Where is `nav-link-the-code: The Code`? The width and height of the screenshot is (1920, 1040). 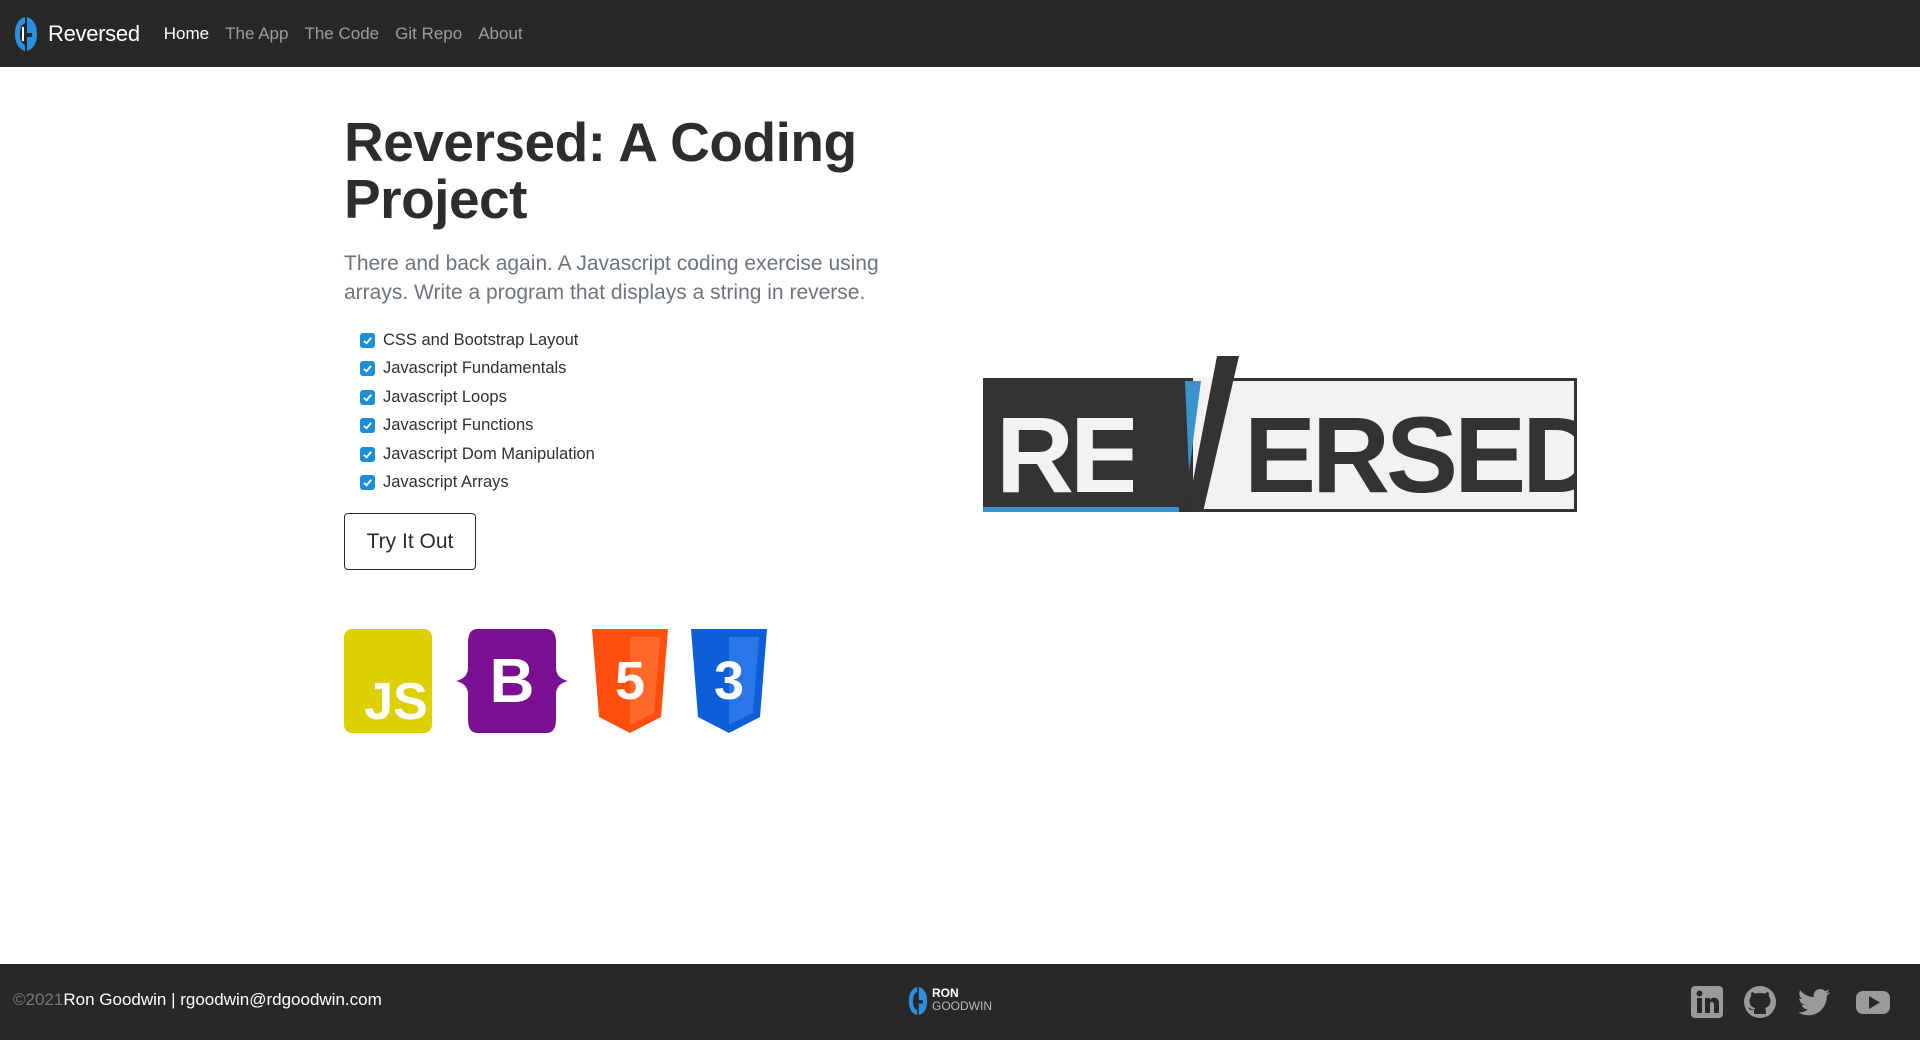 nav-link-the-code: The Code is located at coordinates (341, 34).